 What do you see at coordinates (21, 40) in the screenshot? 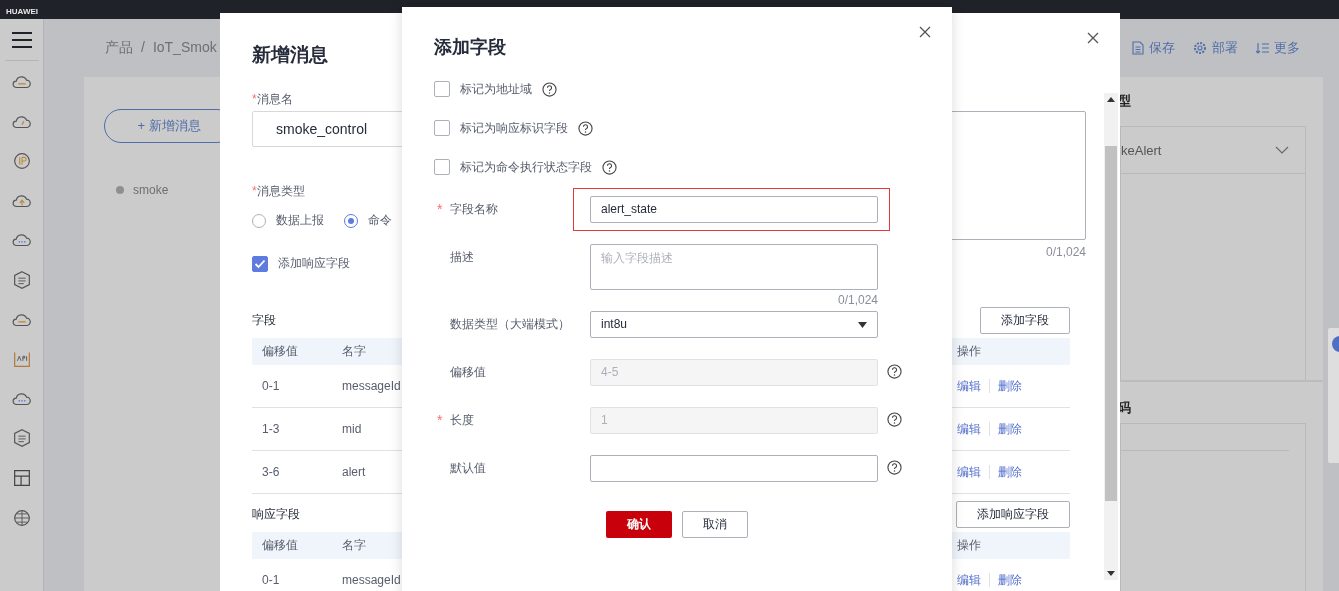
I see `menu-icon` at bounding box center [21, 40].